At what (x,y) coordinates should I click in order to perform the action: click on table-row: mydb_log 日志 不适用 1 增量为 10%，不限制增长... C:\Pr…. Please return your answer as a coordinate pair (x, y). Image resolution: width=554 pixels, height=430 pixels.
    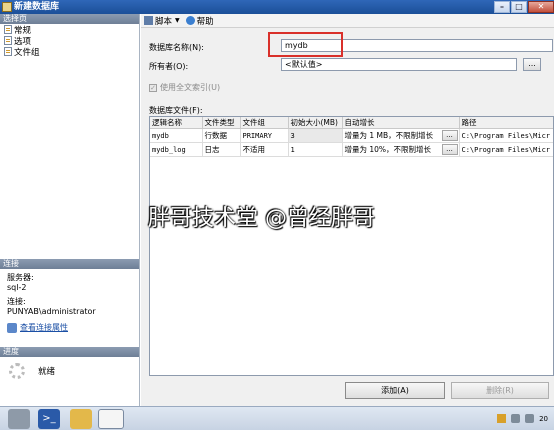
    Looking at the image, I should click on (351, 149).